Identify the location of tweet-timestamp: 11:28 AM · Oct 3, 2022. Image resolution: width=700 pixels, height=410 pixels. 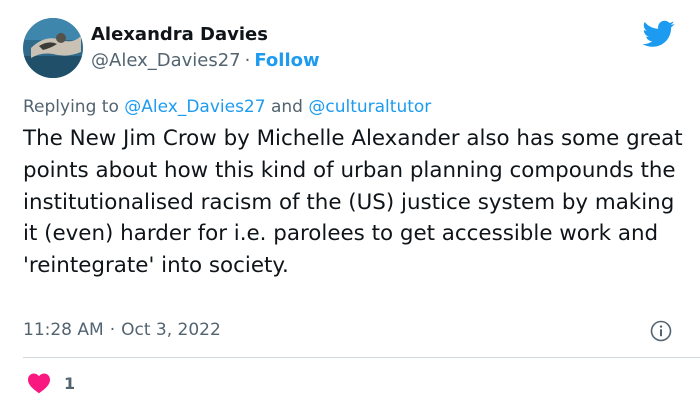
(122, 330).